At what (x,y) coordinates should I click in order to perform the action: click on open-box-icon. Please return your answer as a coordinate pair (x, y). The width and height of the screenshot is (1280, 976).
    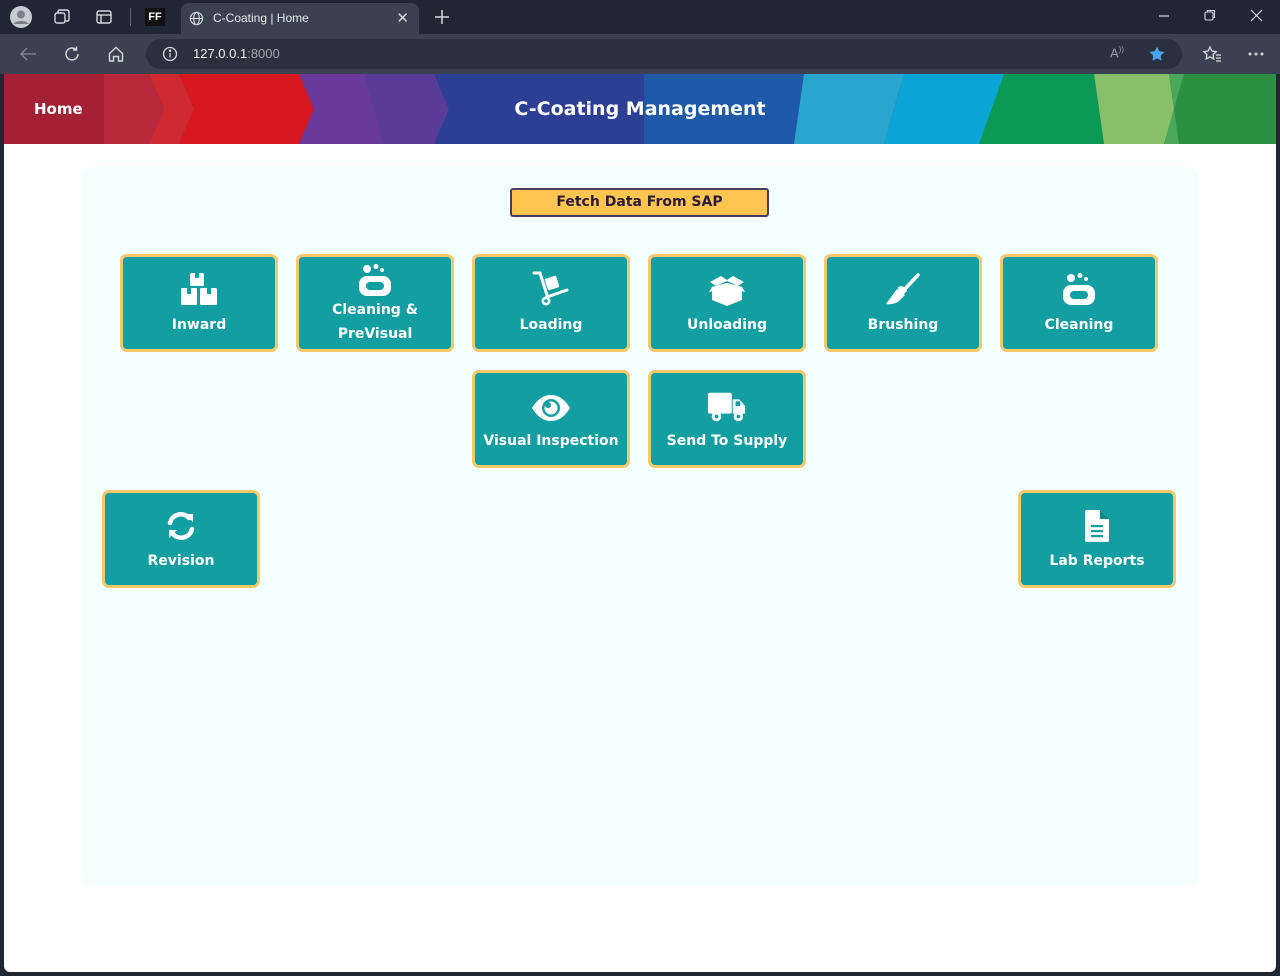
    Looking at the image, I should click on (727, 288).